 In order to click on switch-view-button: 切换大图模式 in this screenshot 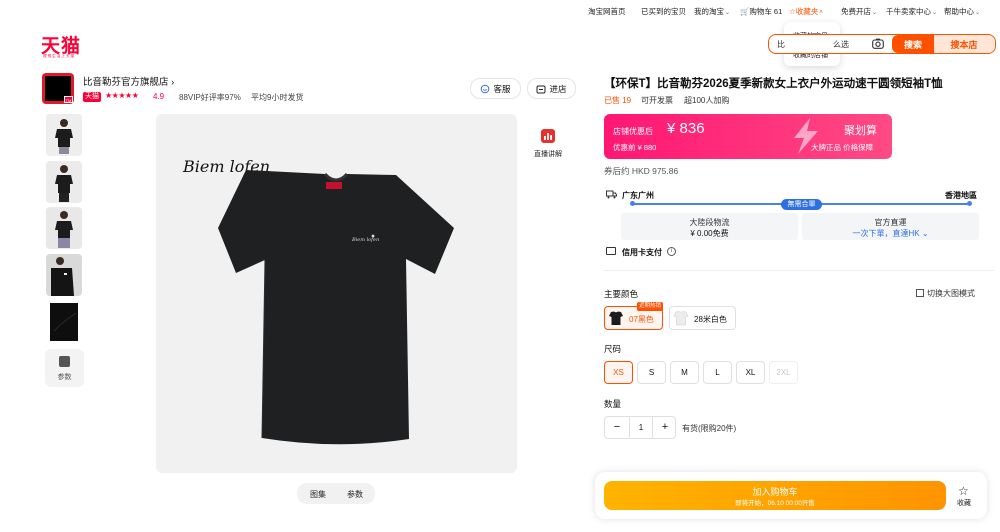, I will do `click(945, 293)`.